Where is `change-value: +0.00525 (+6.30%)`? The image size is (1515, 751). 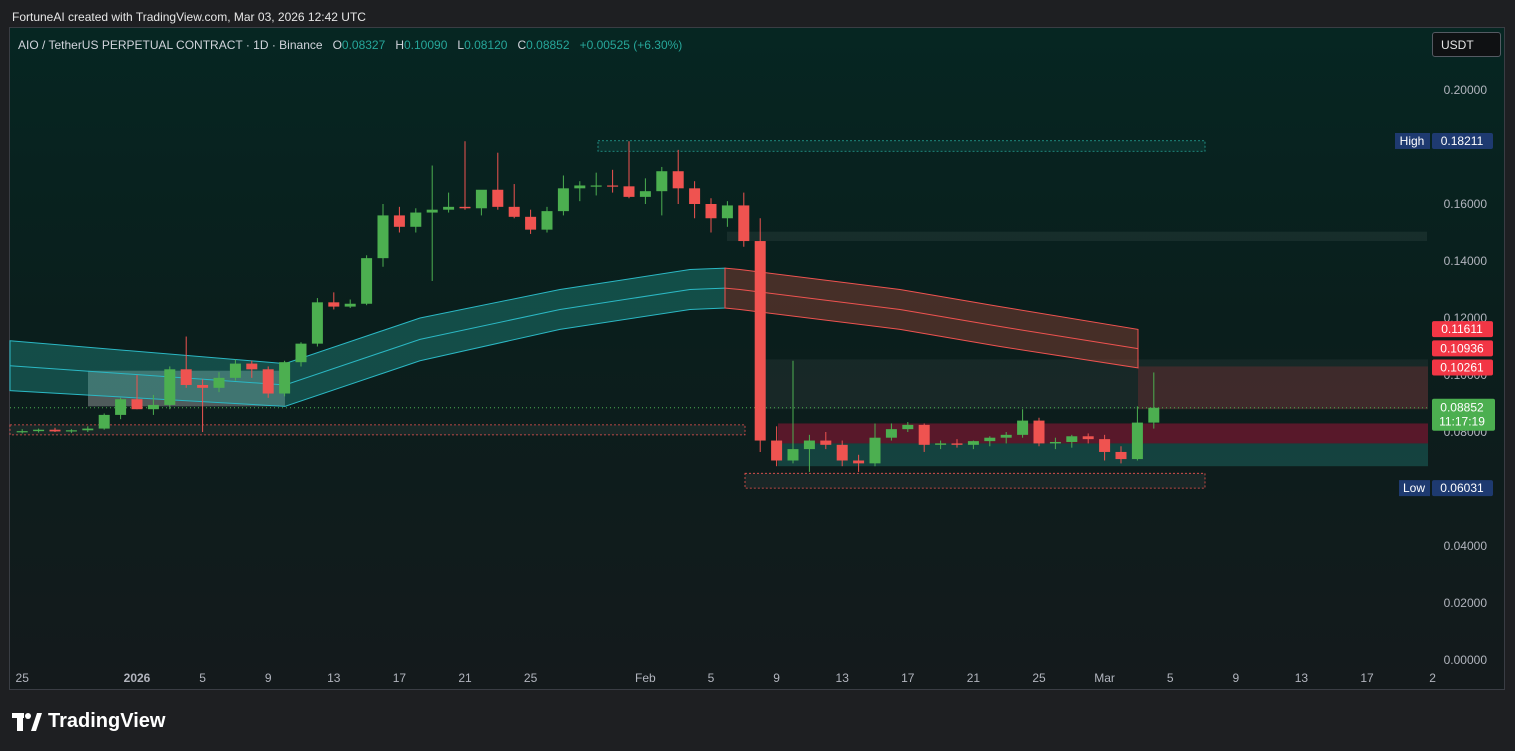 change-value: +0.00525 (+6.30%) is located at coordinates (631, 45).